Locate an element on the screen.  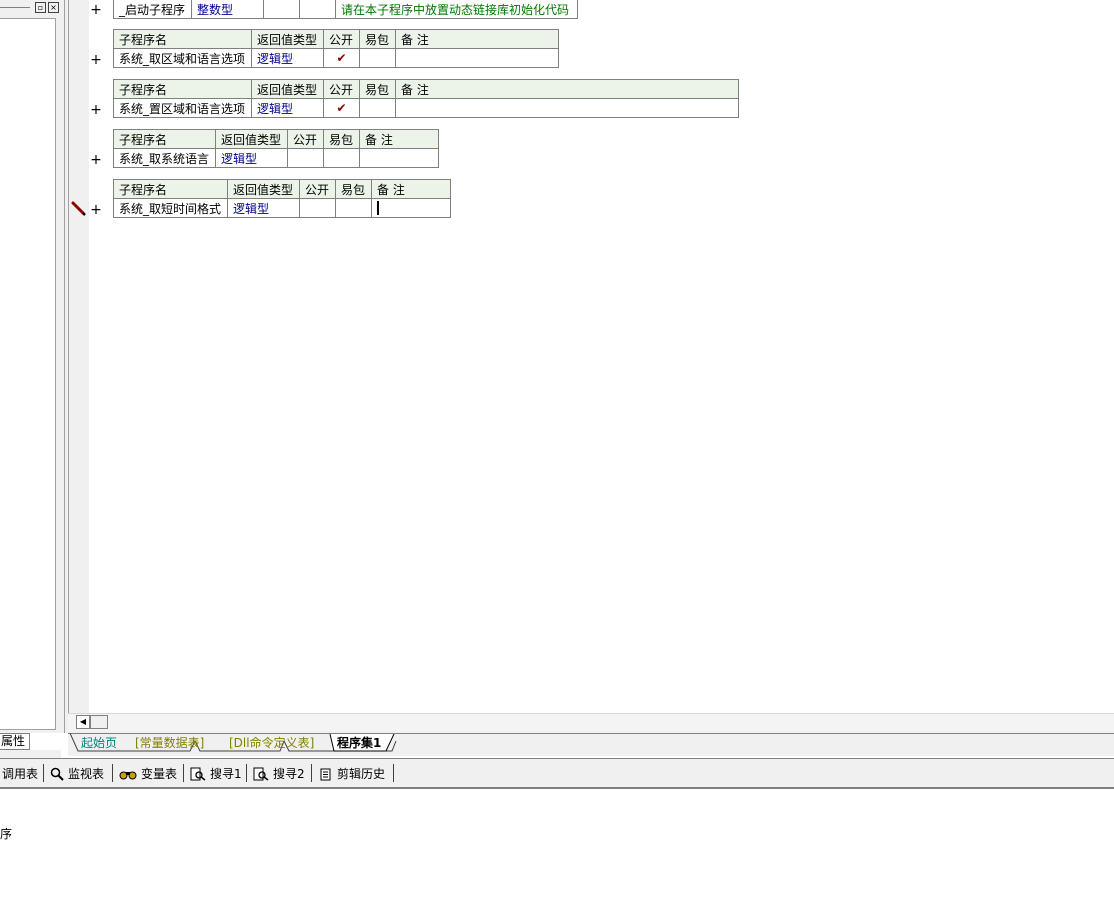
output-panel is located at coordinates (557, 851).